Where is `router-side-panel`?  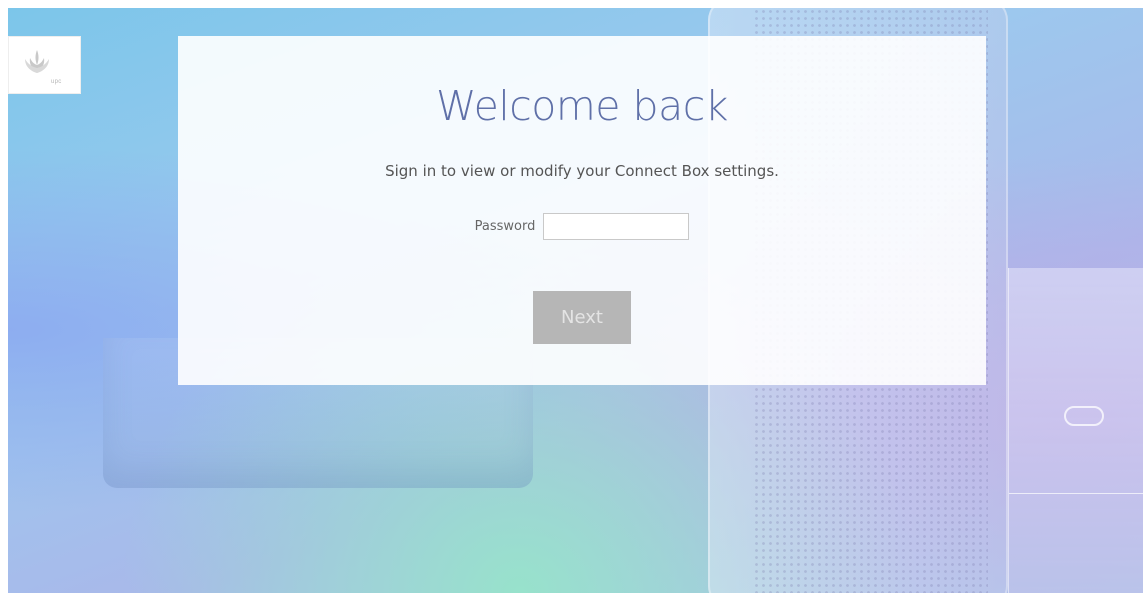
router-side-panel is located at coordinates (1075, 430).